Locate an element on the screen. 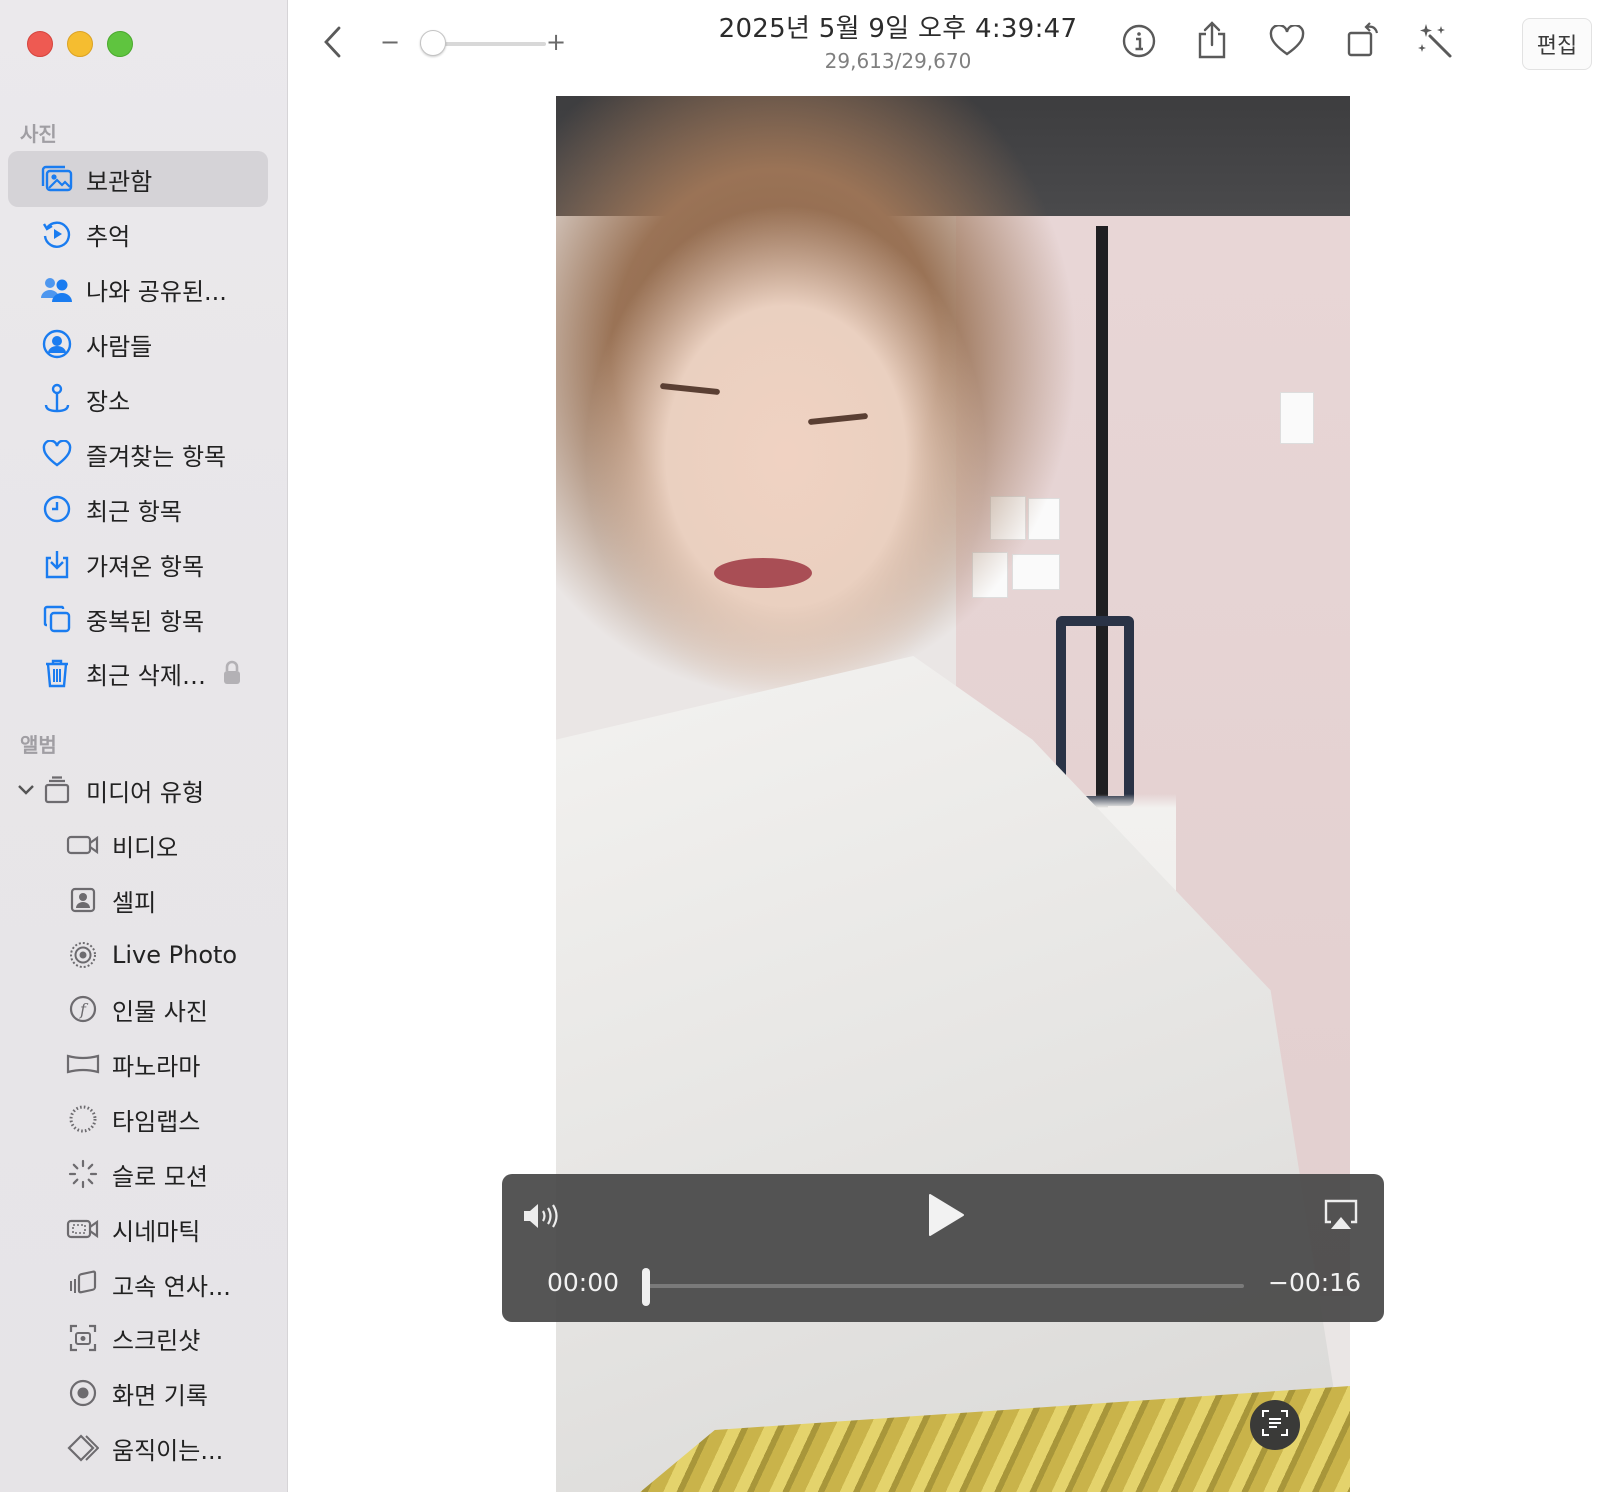  sidebar-item-recents: 최근 항목 is located at coordinates (138, 509).